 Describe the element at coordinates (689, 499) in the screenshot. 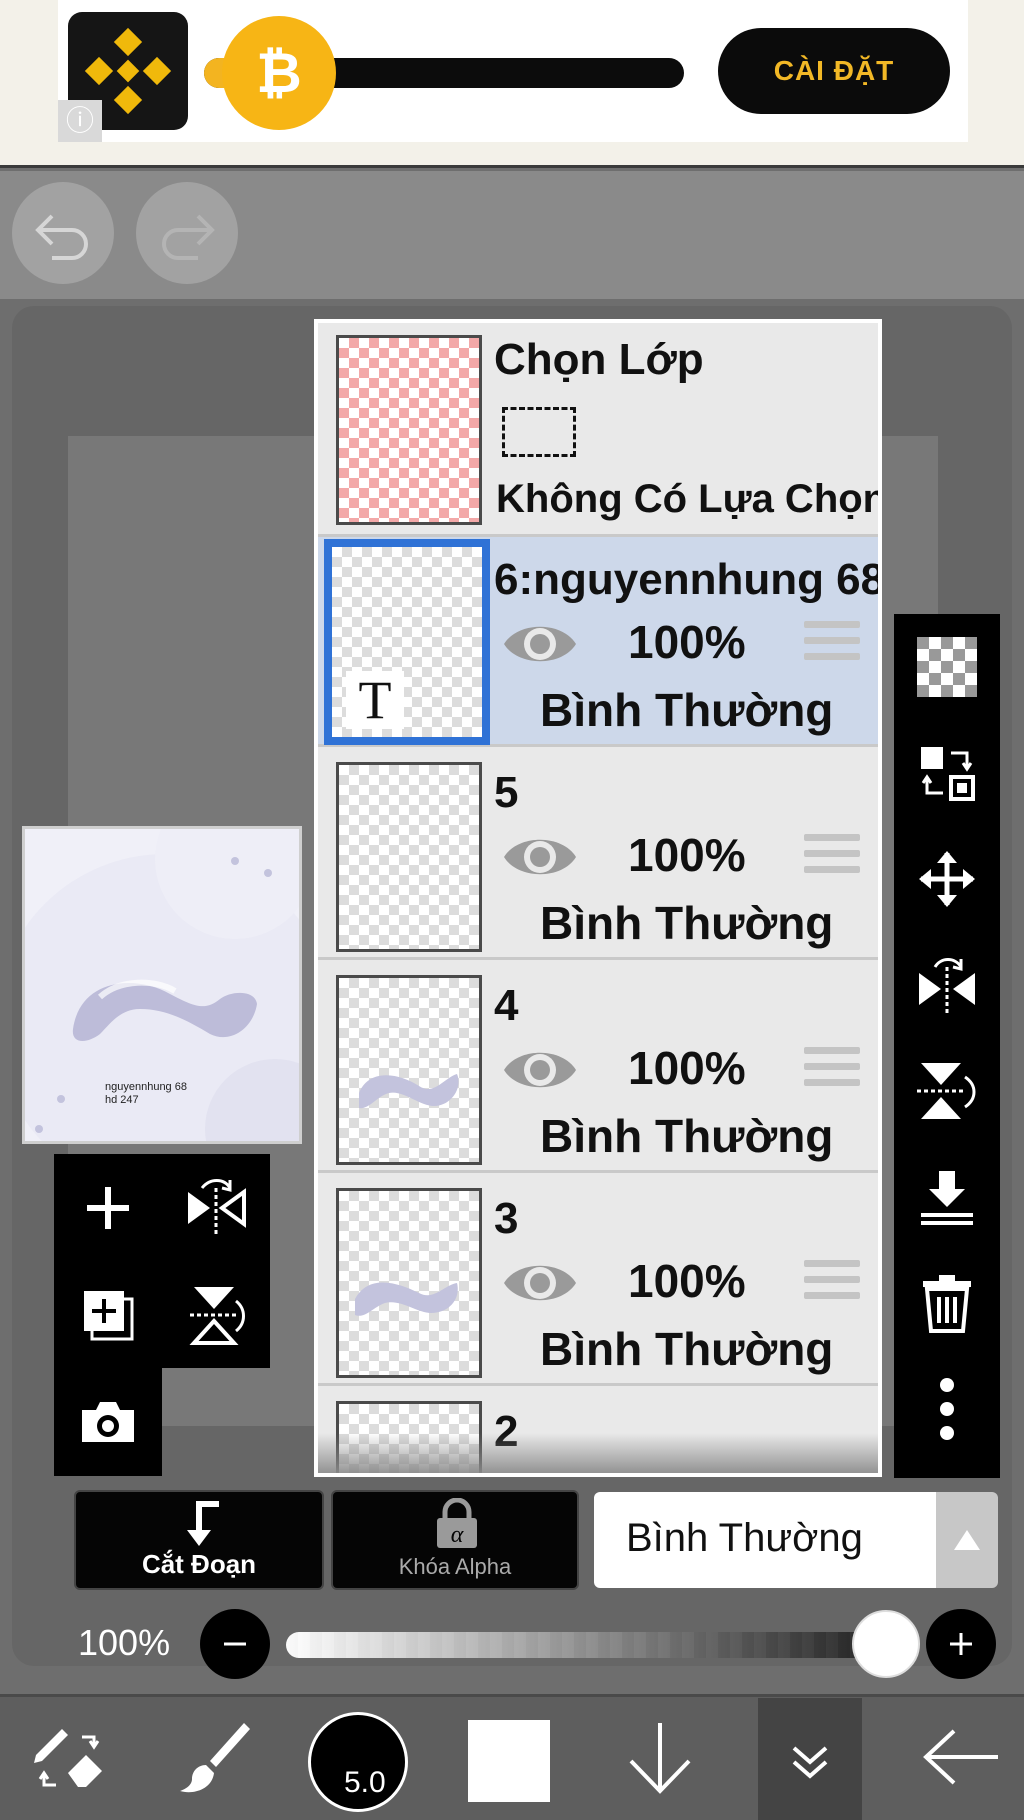

I see `selection-status: Không Có Lựa Chọn` at that location.